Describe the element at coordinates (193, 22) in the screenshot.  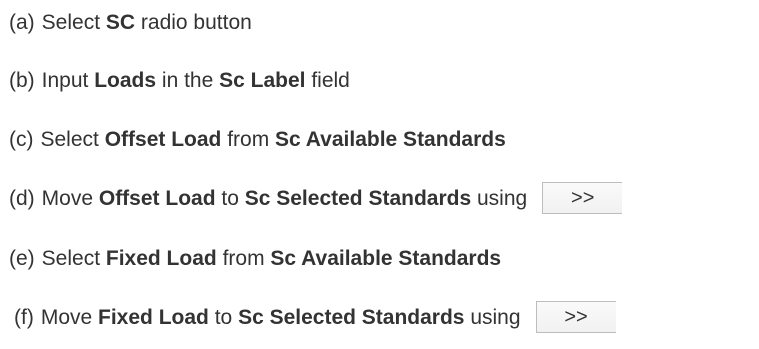
I see `step-text: radio button` at that location.